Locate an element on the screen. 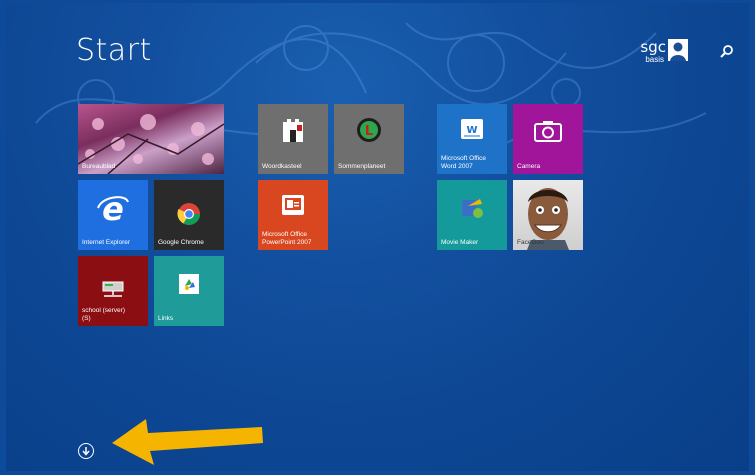 The width and height of the screenshot is (755, 475). tile-sommenplaneet: L Sommenplaneet is located at coordinates (369, 139).